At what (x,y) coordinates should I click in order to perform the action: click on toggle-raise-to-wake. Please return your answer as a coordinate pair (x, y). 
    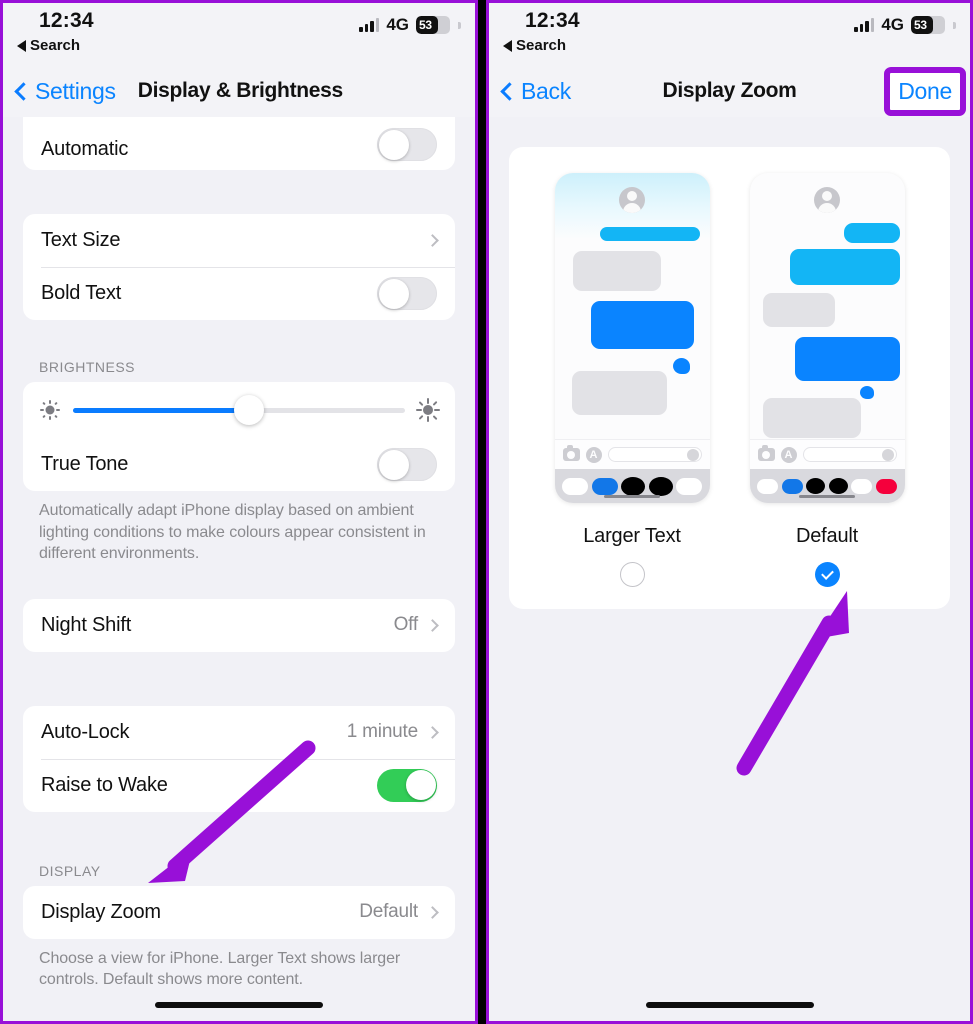
    Looking at the image, I should click on (407, 785).